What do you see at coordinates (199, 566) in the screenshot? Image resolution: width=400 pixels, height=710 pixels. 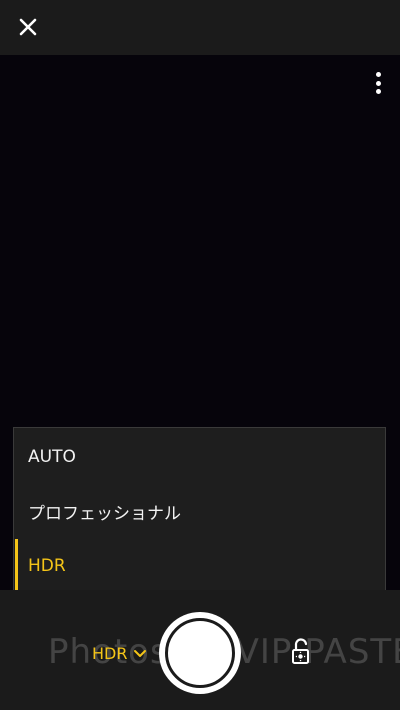 I see `mode-item-hdr: HDR` at bounding box center [199, 566].